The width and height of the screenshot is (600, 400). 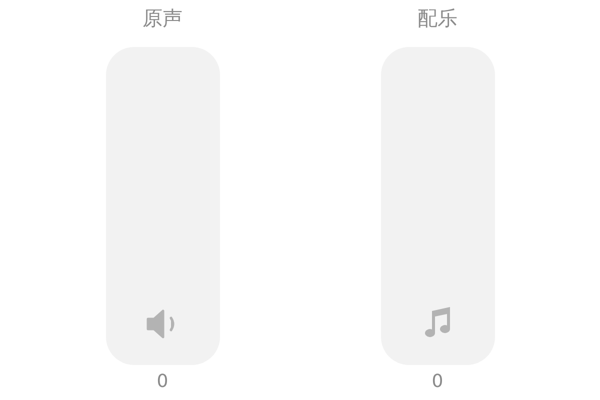 I want to click on slider-label: 原声, so click(x=162, y=18).